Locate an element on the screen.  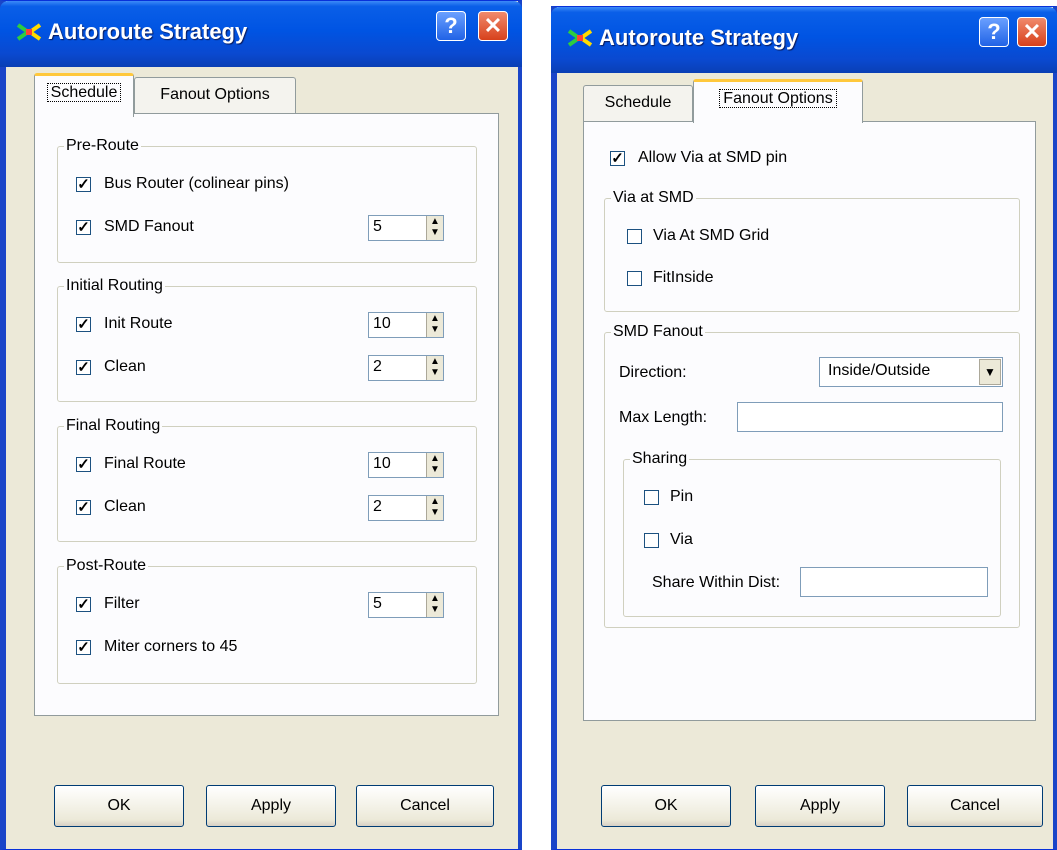
group-title: Final Routing is located at coordinates (113, 426).